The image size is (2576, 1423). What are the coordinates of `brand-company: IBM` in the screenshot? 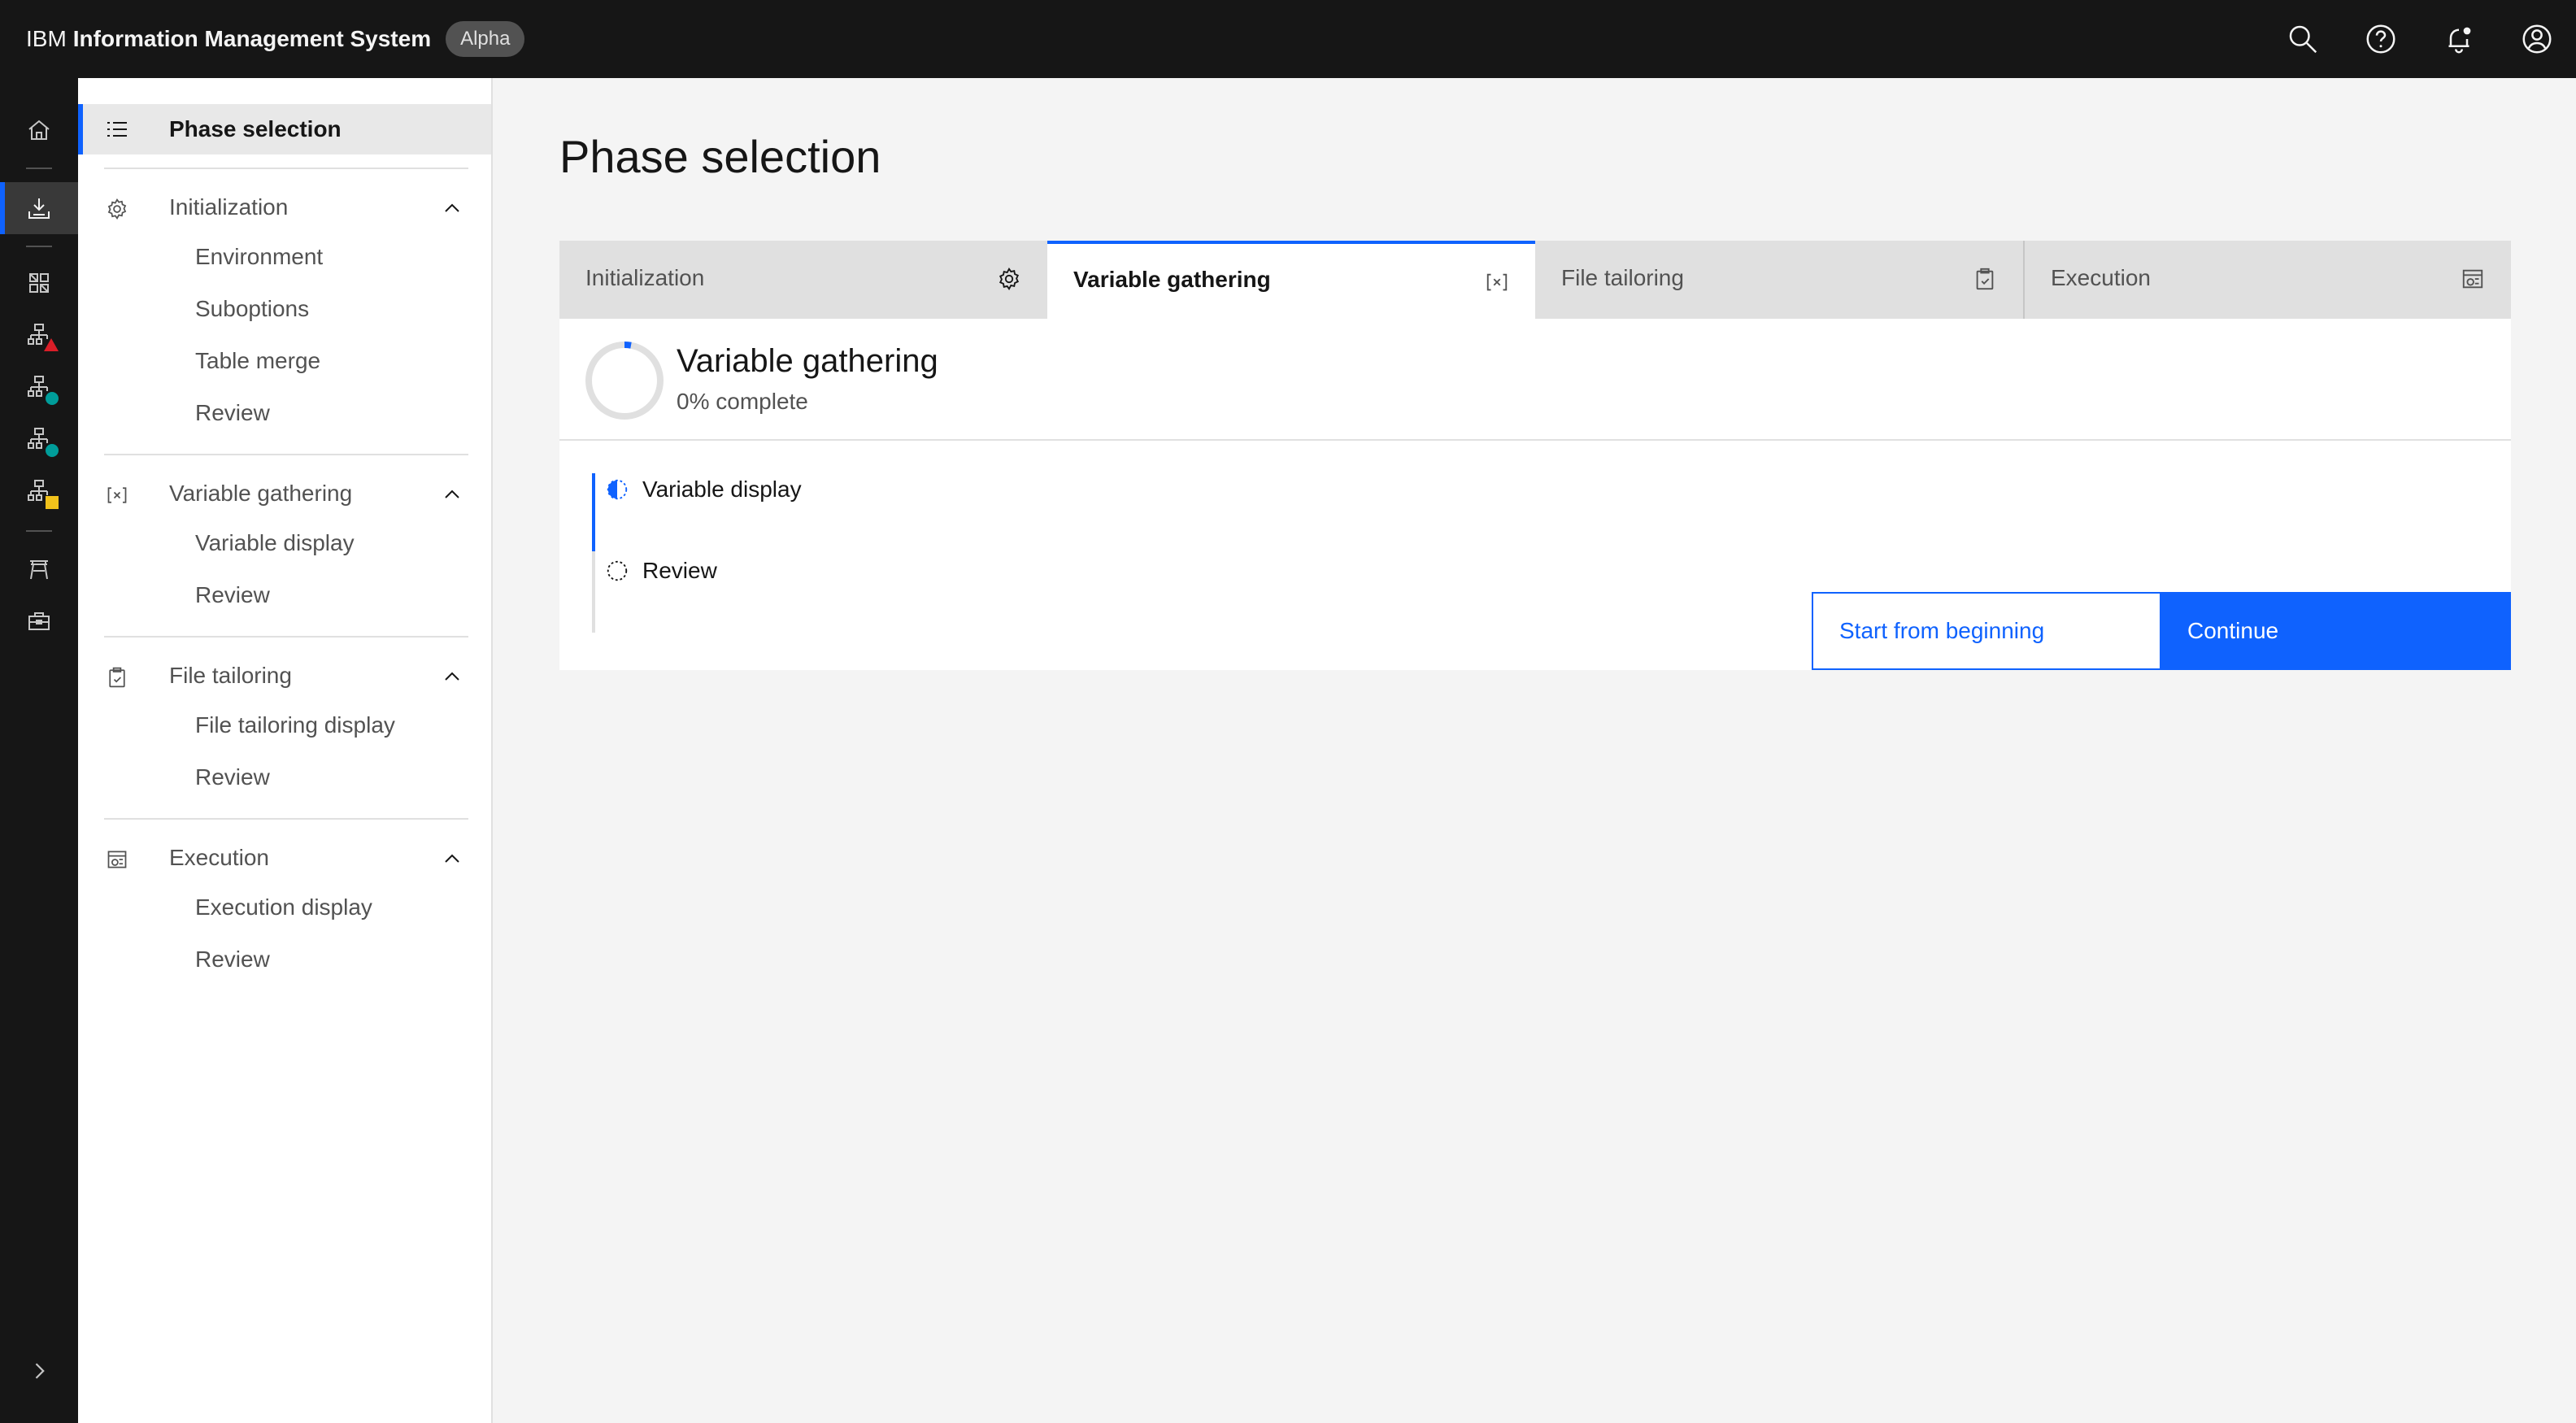 It's located at (47, 38).